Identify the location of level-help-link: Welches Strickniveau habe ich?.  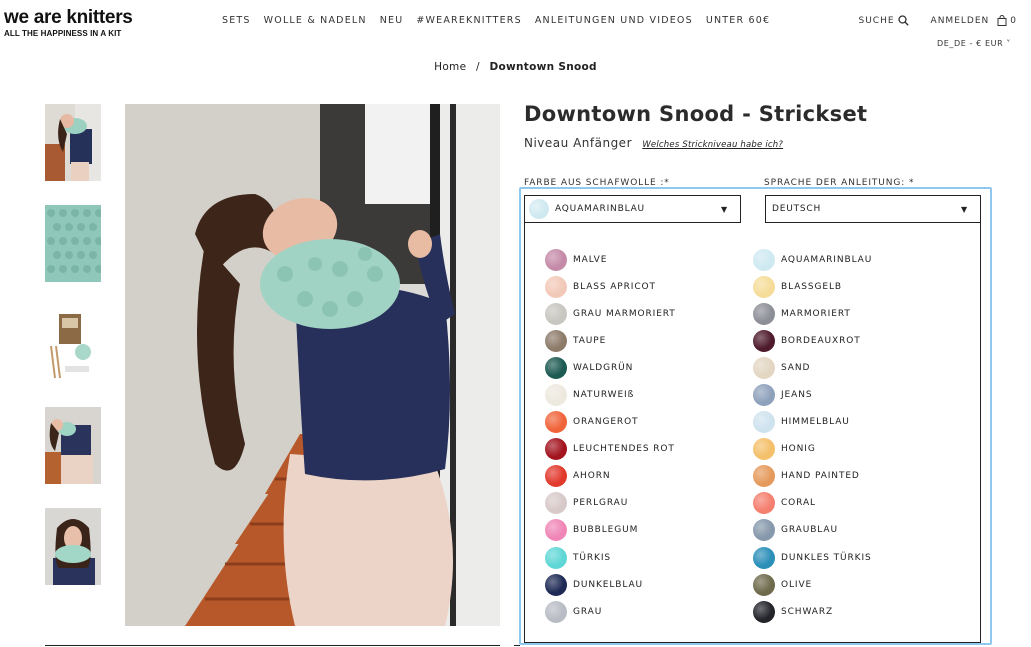
(712, 145).